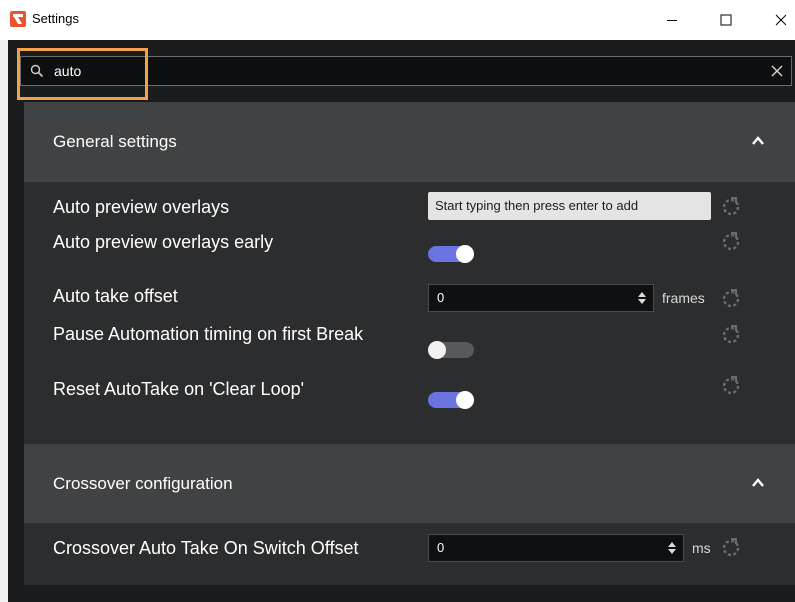 The width and height of the screenshot is (795, 602). I want to click on maximize-icon, so click(726, 20).